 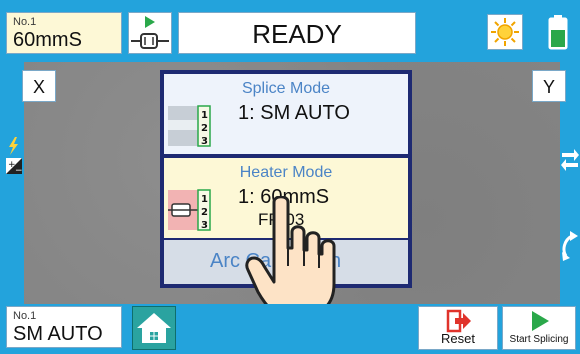 I want to click on arc-adjust-button: + −, so click(x=14, y=156).